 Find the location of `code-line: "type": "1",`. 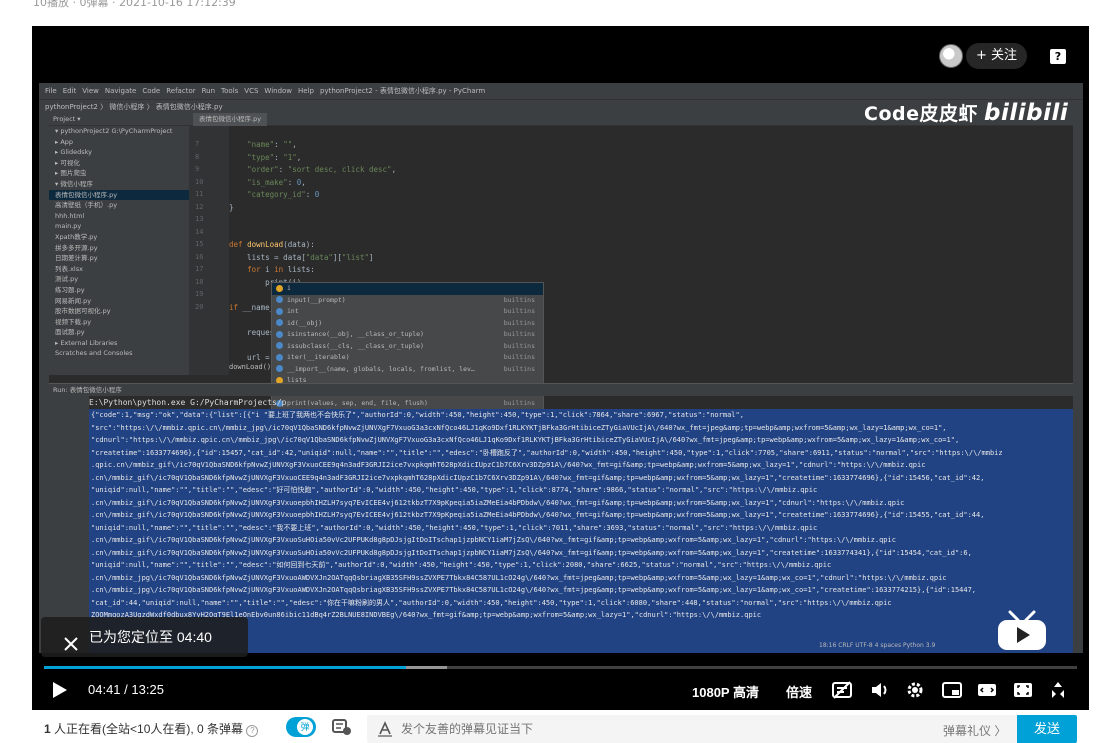

code-line: "type": "1", is located at coordinates (274, 157).